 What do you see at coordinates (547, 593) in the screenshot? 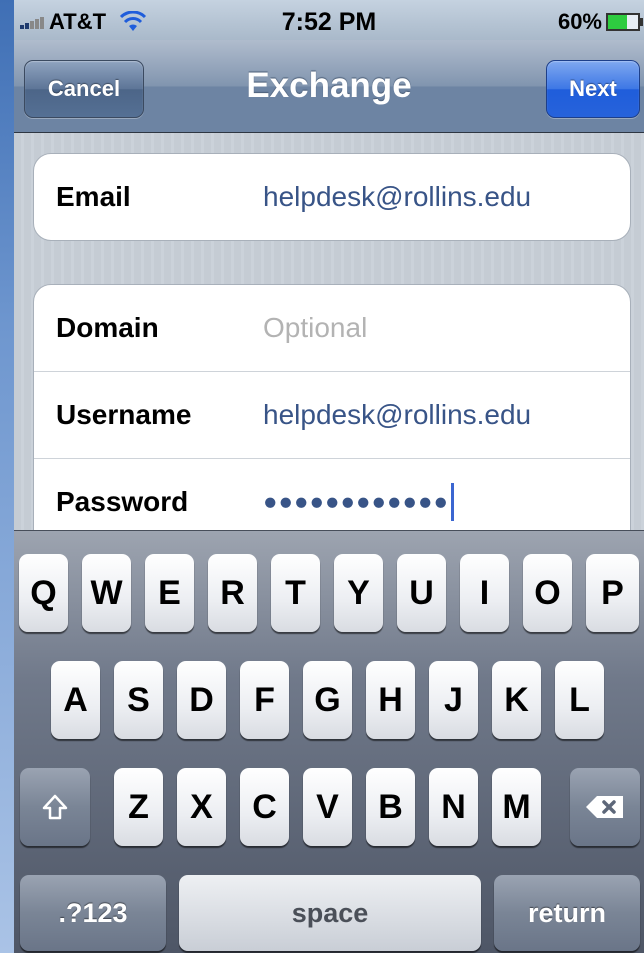
I see `key-o: O` at bounding box center [547, 593].